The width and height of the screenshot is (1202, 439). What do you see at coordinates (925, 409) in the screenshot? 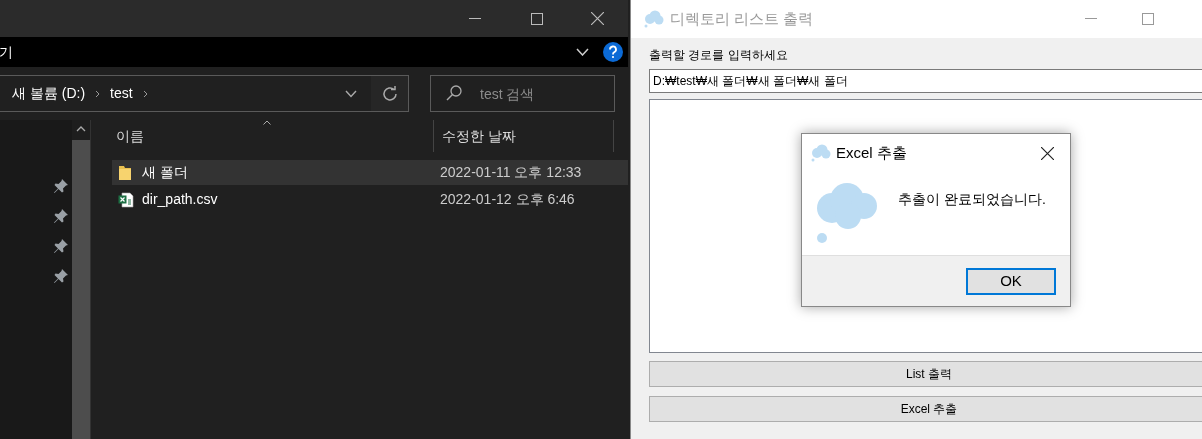
I see `action-button: Excel 추출` at bounding box center [925, 409].